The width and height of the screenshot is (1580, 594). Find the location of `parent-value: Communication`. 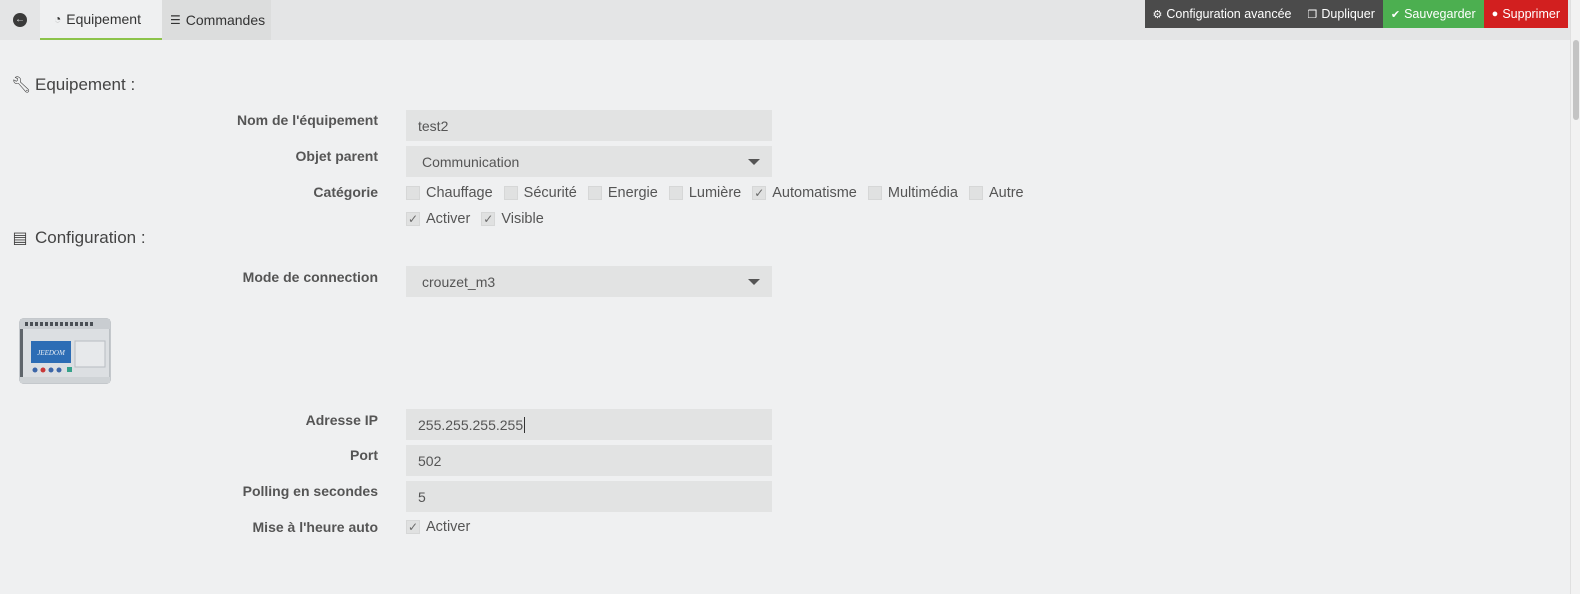

parent-value: Communication is located at coordinates (471, 161).